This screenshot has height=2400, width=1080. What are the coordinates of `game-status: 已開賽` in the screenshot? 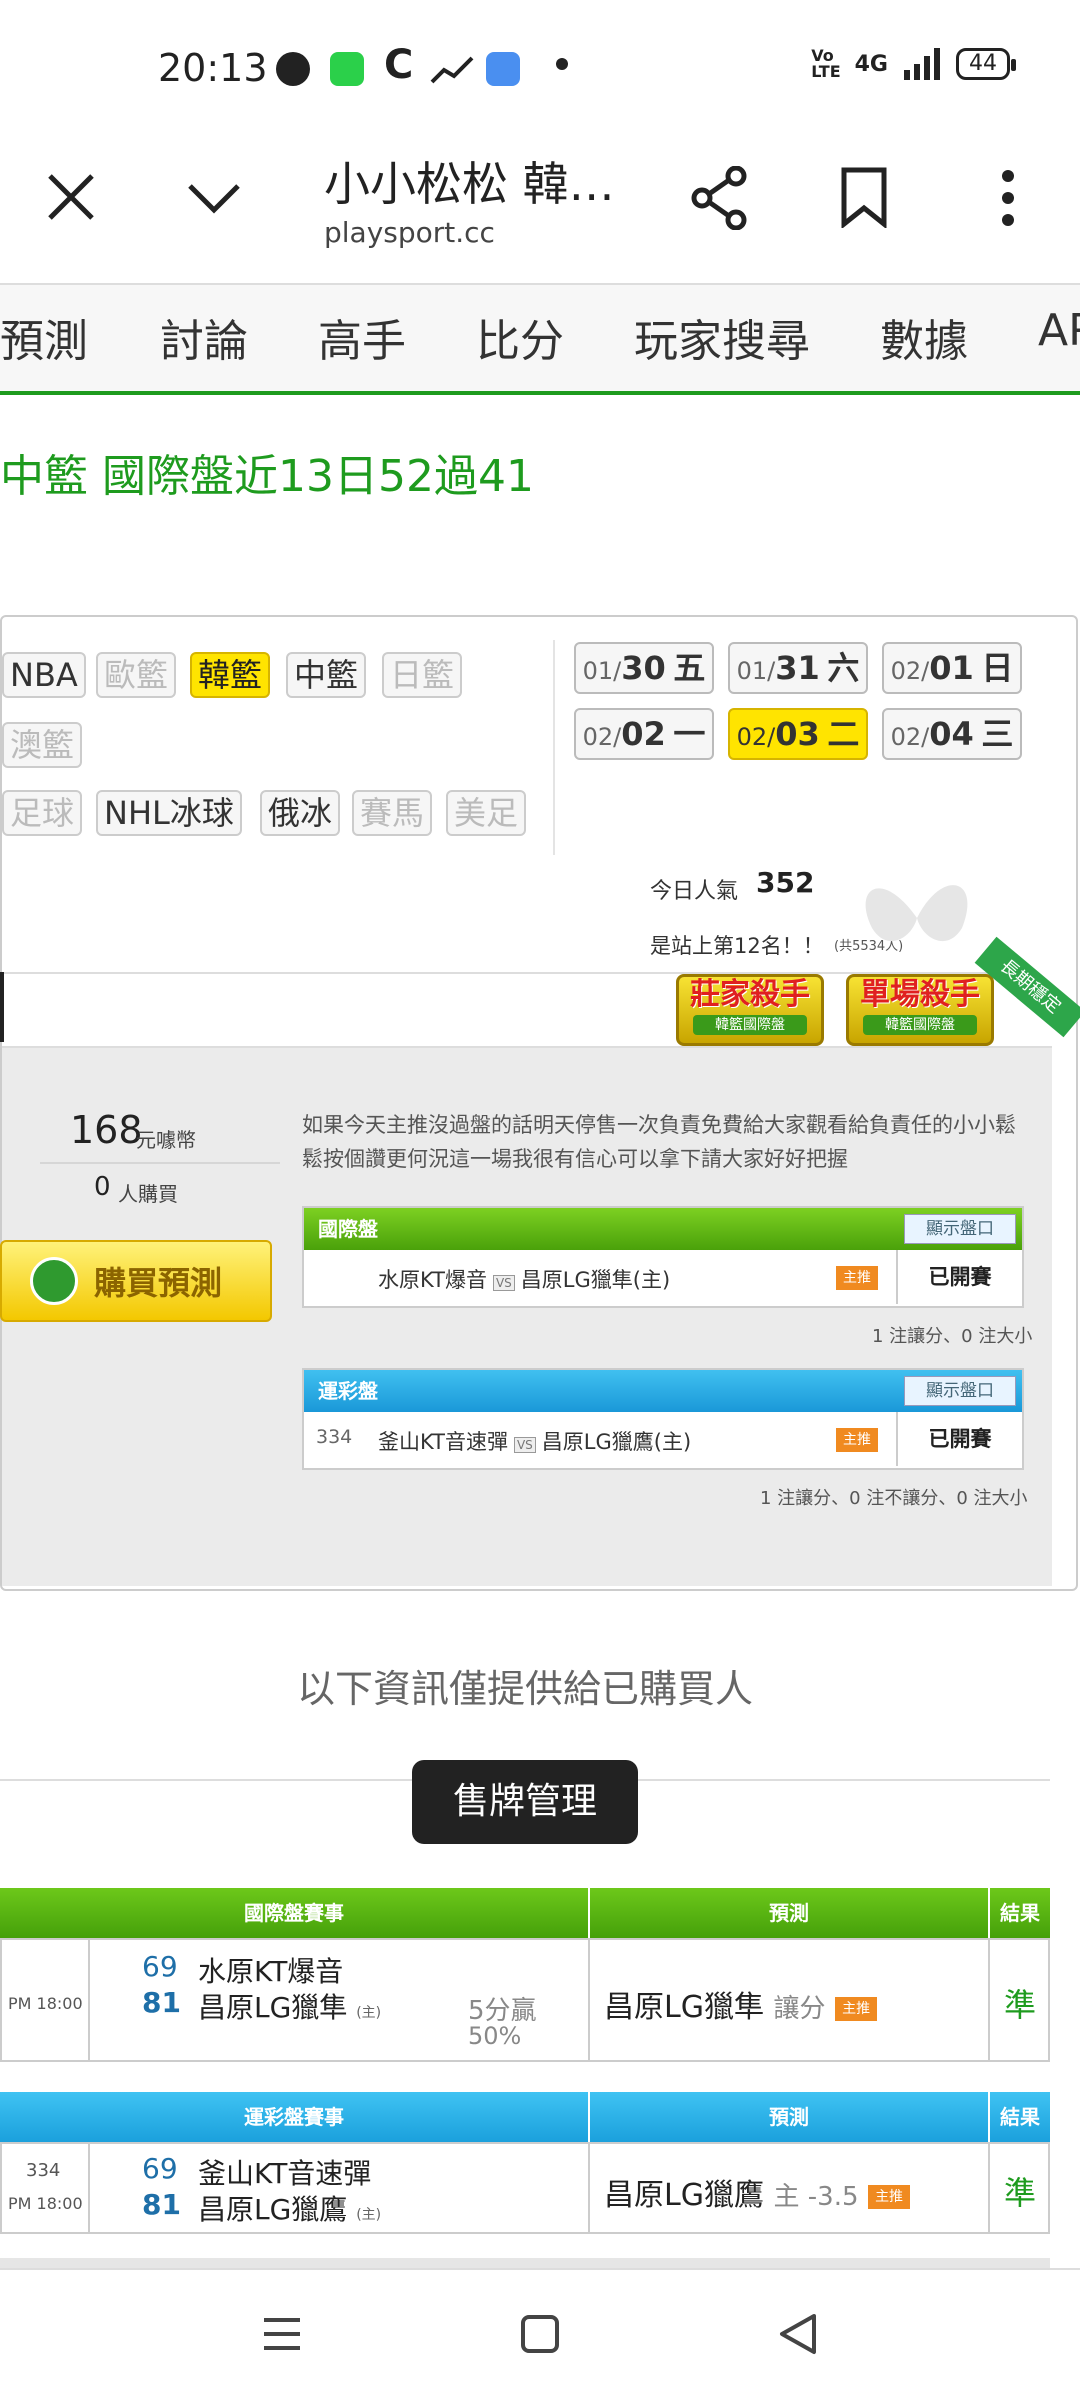 It's located at (959, 1277).